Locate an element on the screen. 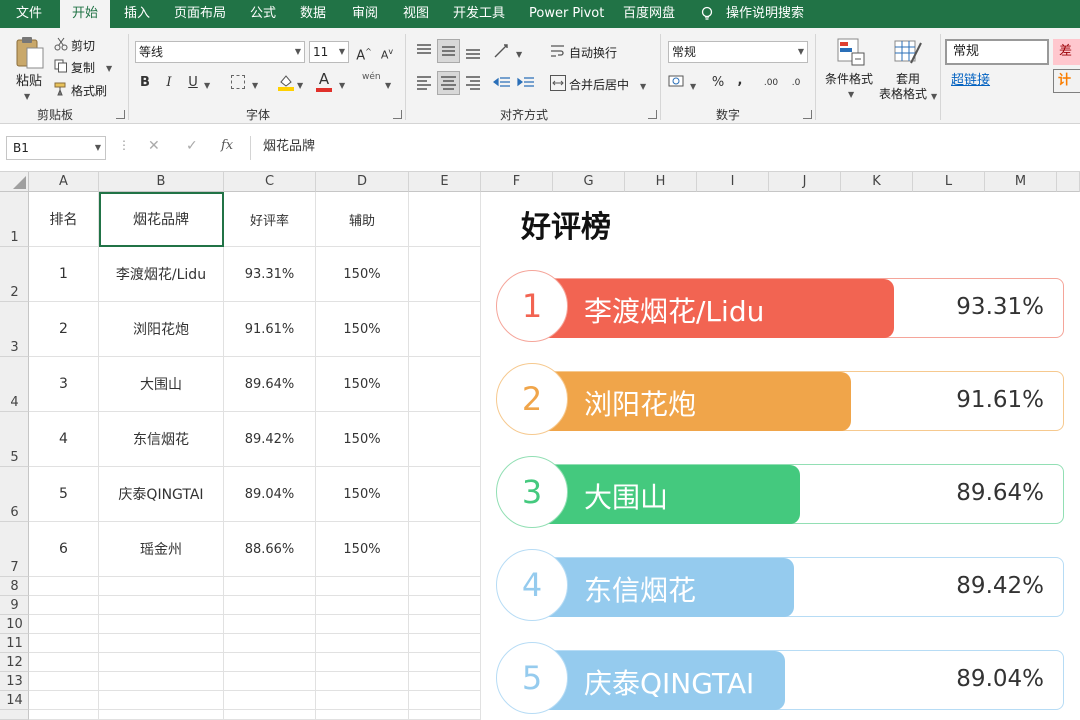 The image size is (1080, 720). cell-d11 is located at coordinates (362, 643).